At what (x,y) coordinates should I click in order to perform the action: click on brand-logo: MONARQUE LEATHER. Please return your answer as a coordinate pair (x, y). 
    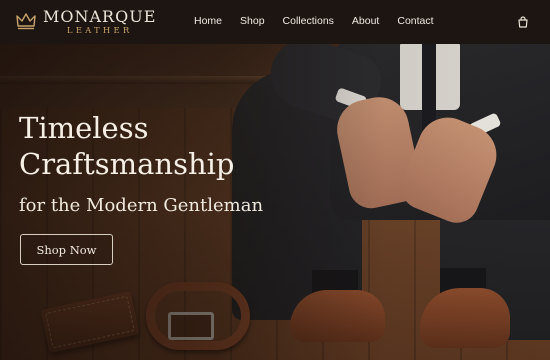
    Looking at the image, I should click on (86, 22).